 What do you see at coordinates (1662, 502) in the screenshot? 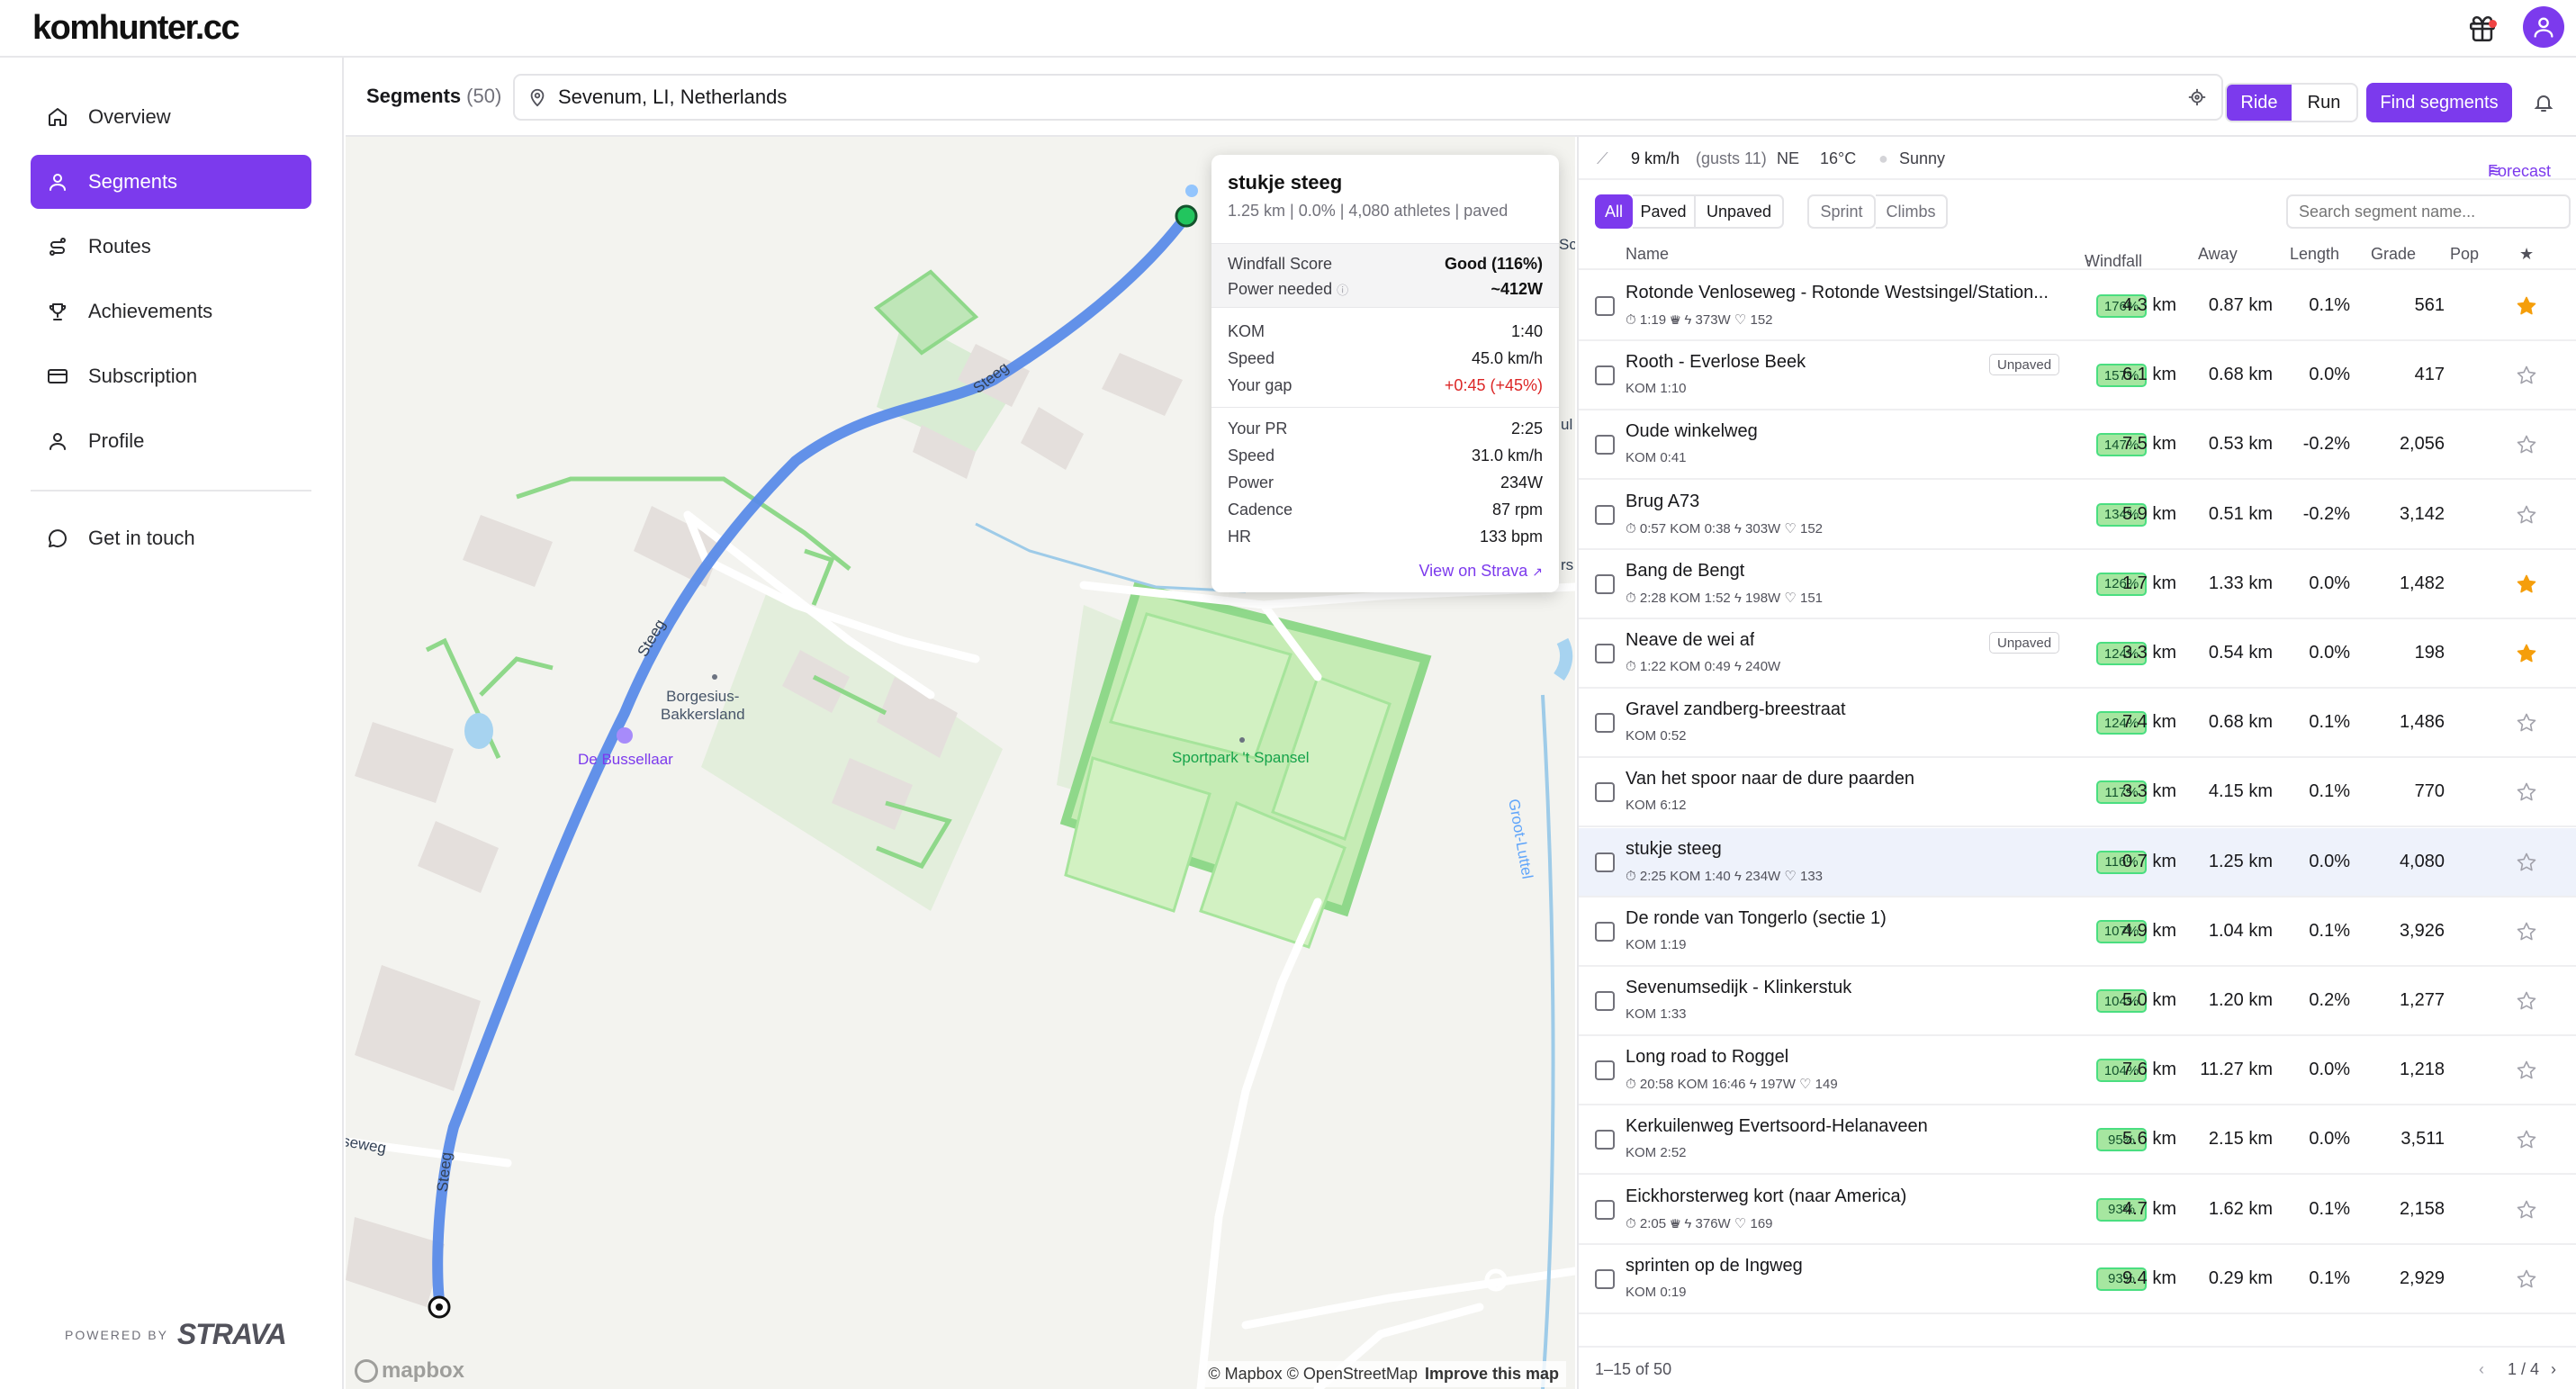
I see `segment-name: Brug A73` at bounding box center [1662, 502].